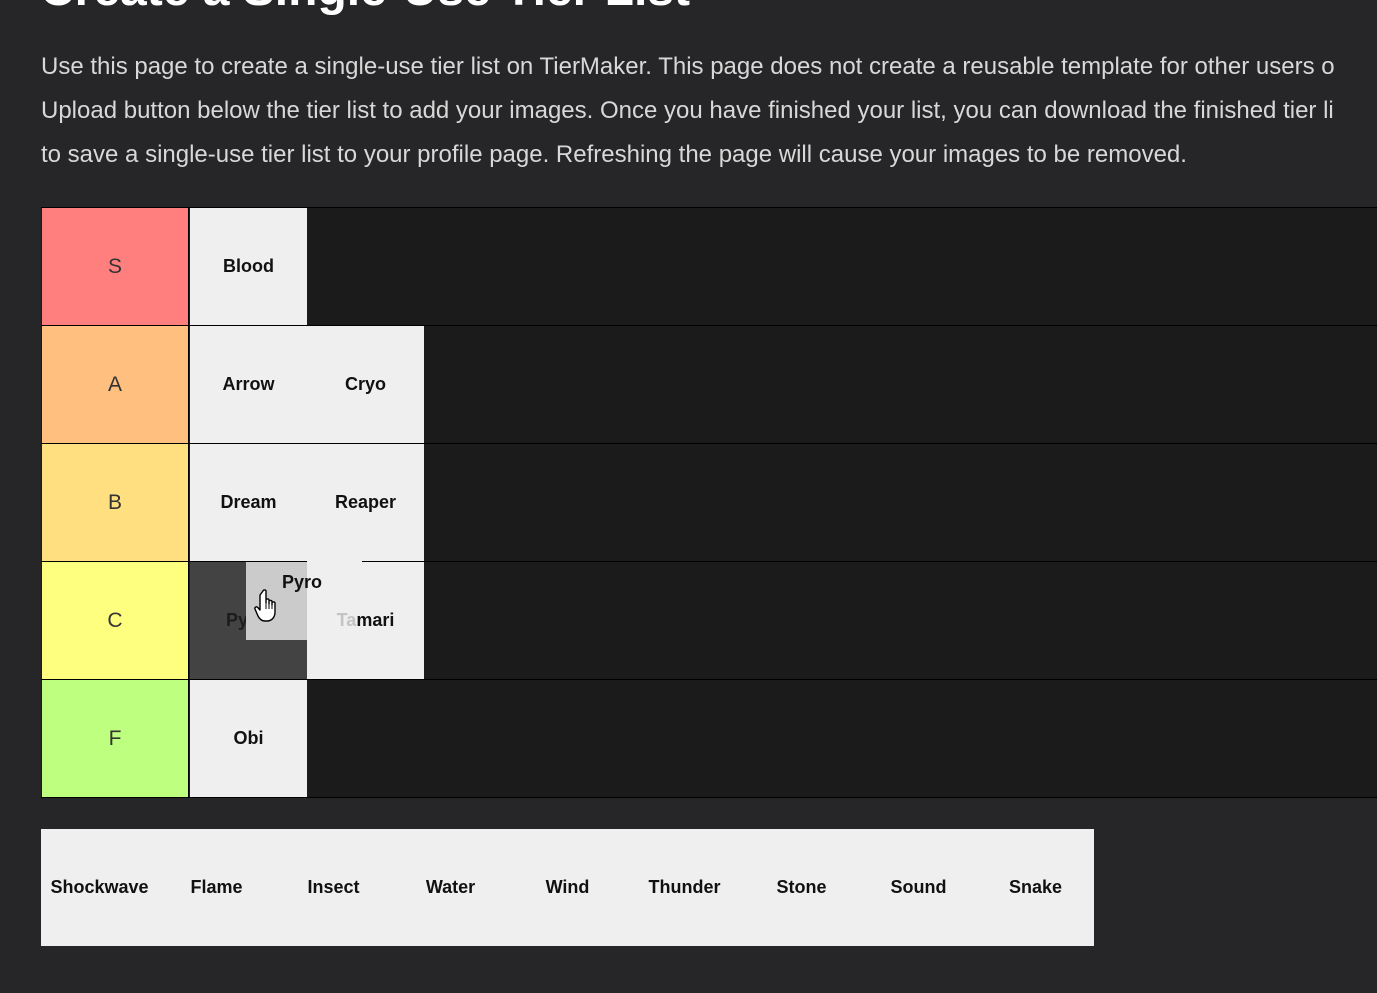  Describe the element at coordinates (248, 502) in the screenshot. I see `tier-item: Dream` at that location.